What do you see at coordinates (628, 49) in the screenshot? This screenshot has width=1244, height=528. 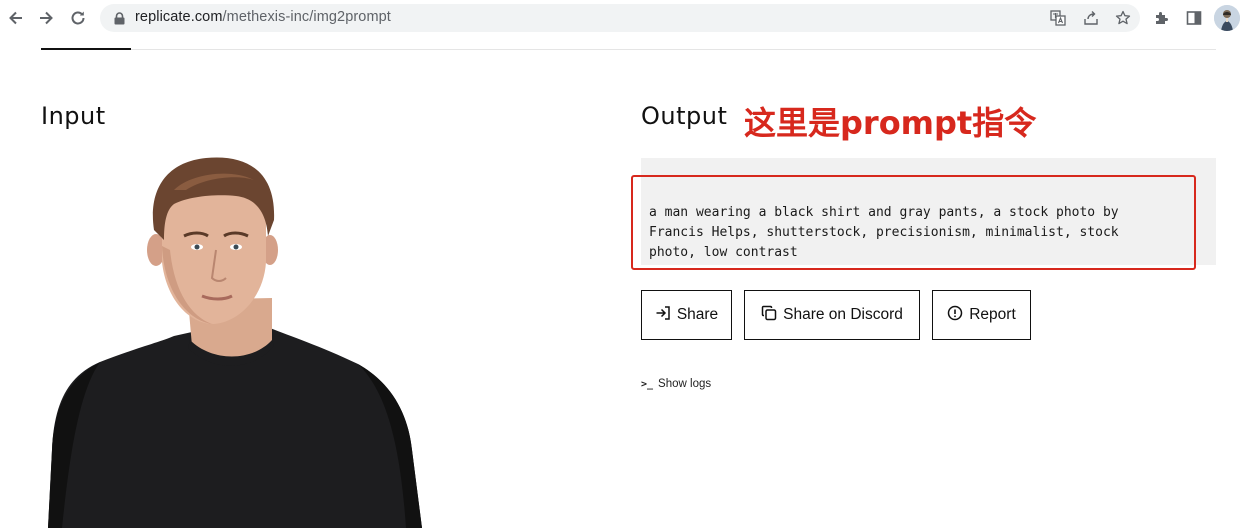 I see `tab-divider` at bounding box center [628, 49].